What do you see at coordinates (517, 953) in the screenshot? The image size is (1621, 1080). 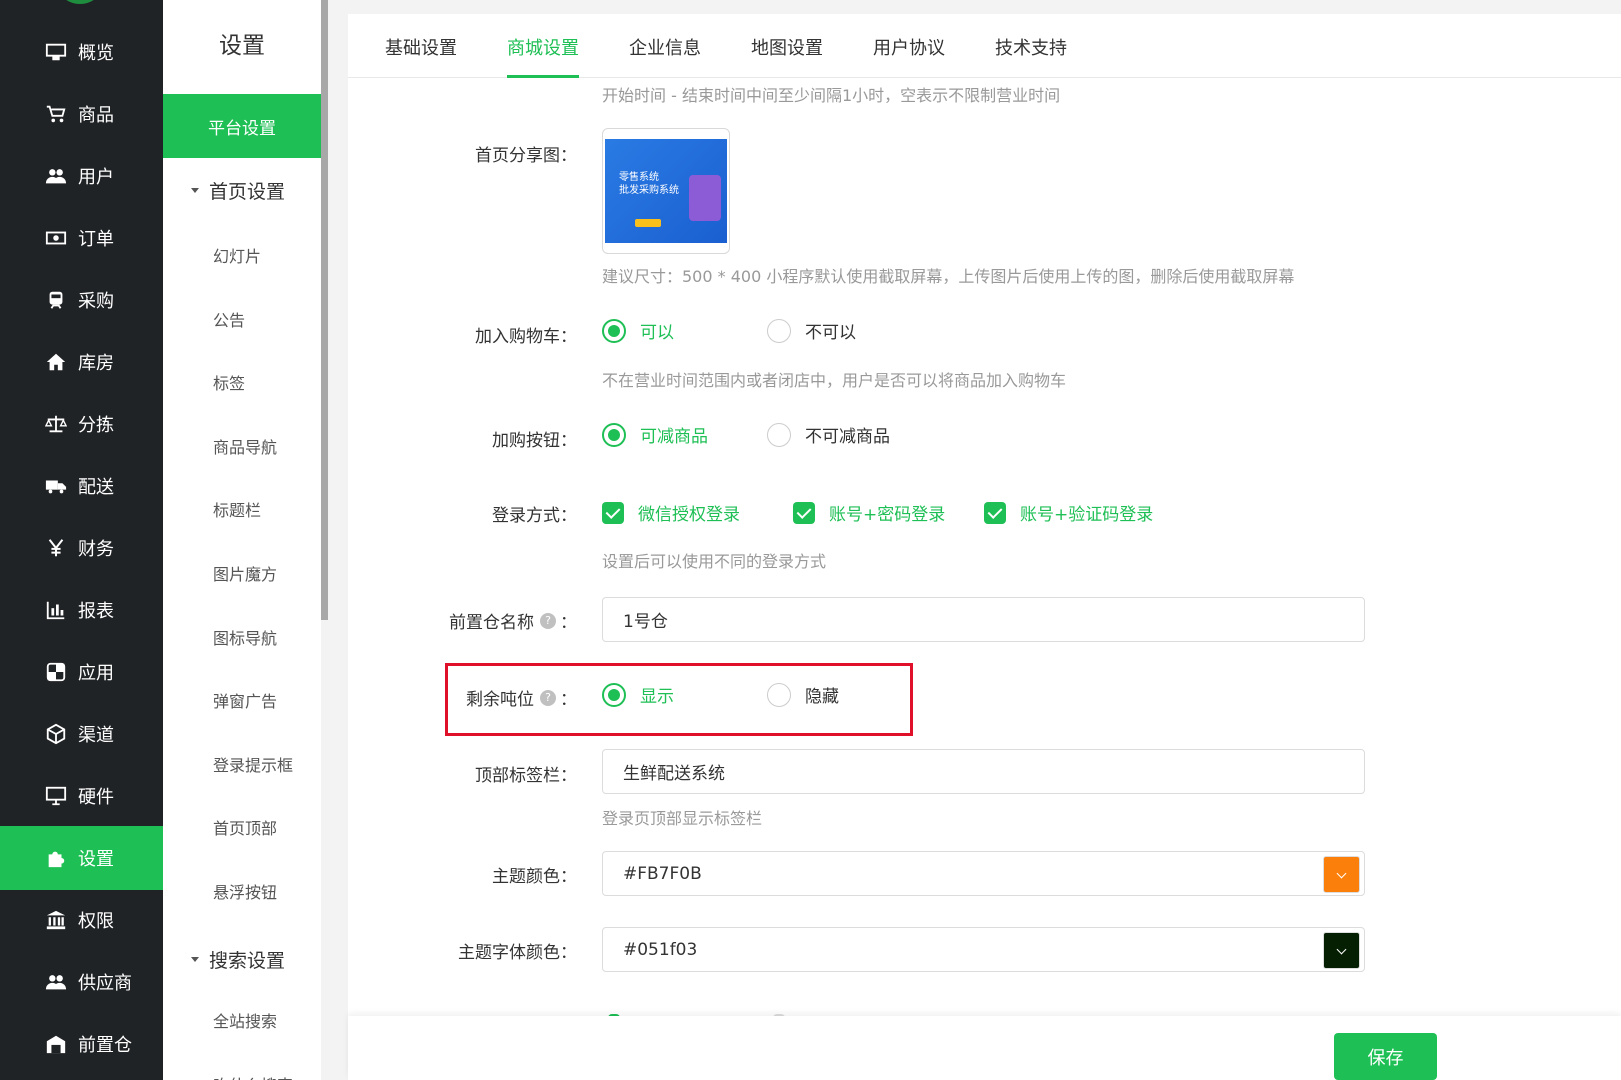 I see `theme-font-color-label: 主题字体颜色：` at bounding box center [517, 953].